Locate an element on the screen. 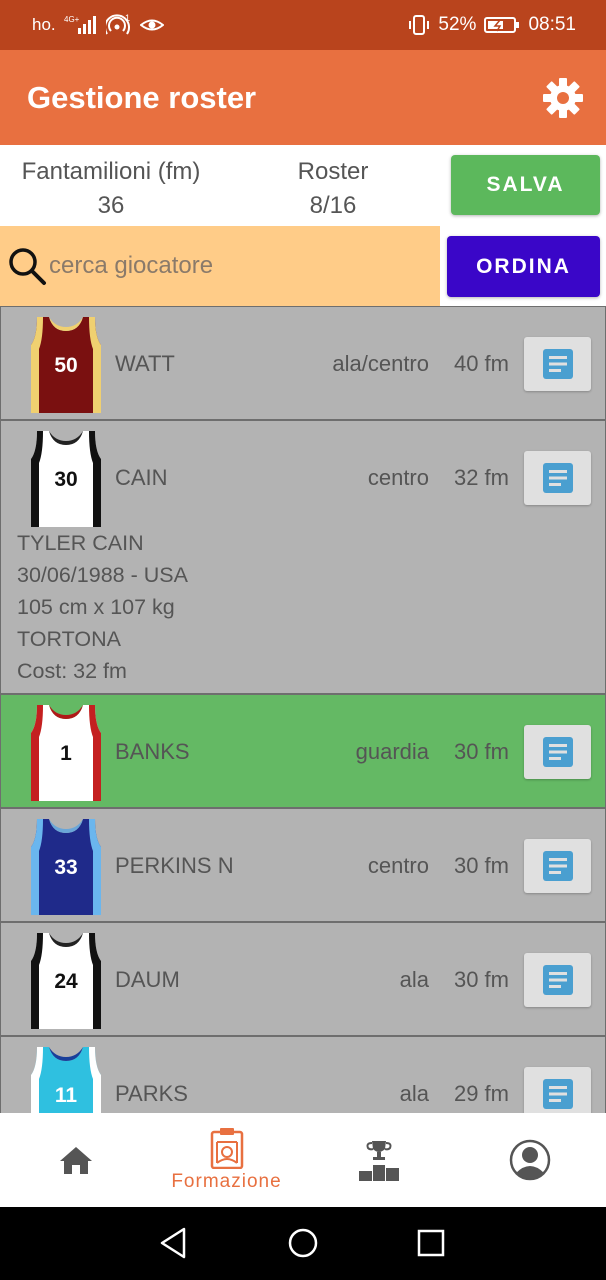  eye-icon is located at coordinates (151, 25).